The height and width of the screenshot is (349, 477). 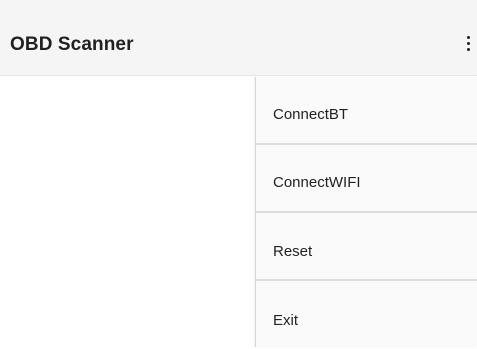 I want to click on menu-item-label: Exit, so click(x=286, y=320).